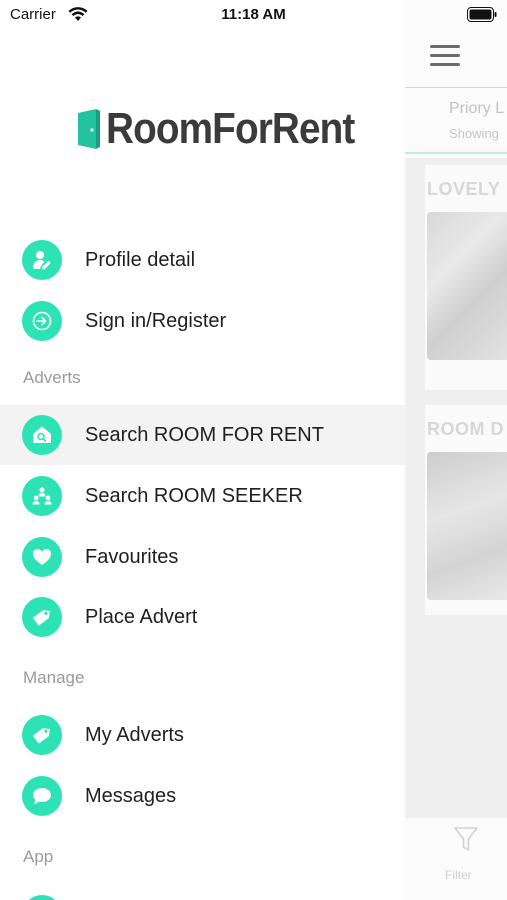 Image resolution: width=507 pixels, height=900 pixels. I want to click on menu-item-profile-detail: Profile detail, so click(202, 260).